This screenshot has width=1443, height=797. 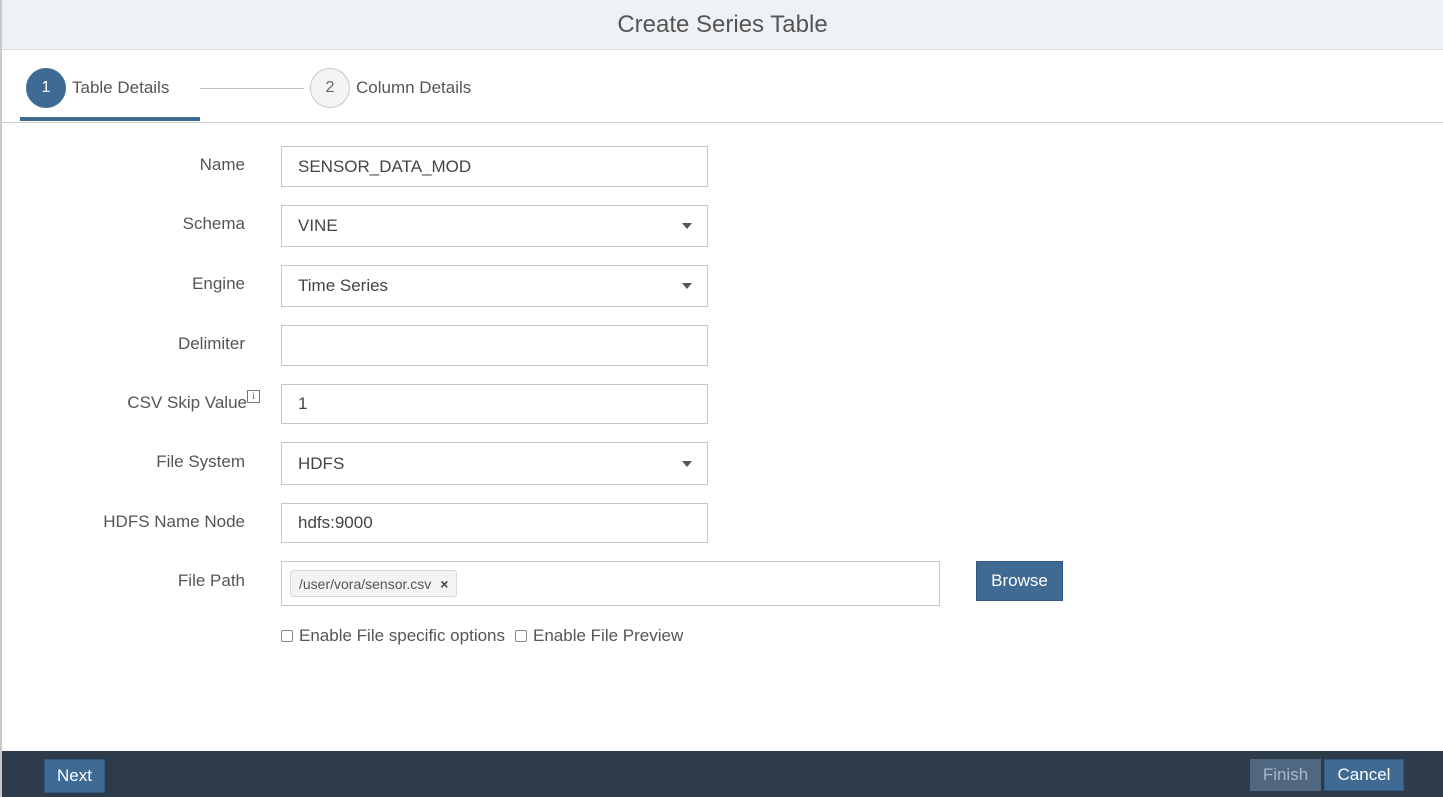 What do you see at coordinates (1364, 775) in the screenshot?
I see `cancel-button: Cancel` at bounding box center [1364, 775].